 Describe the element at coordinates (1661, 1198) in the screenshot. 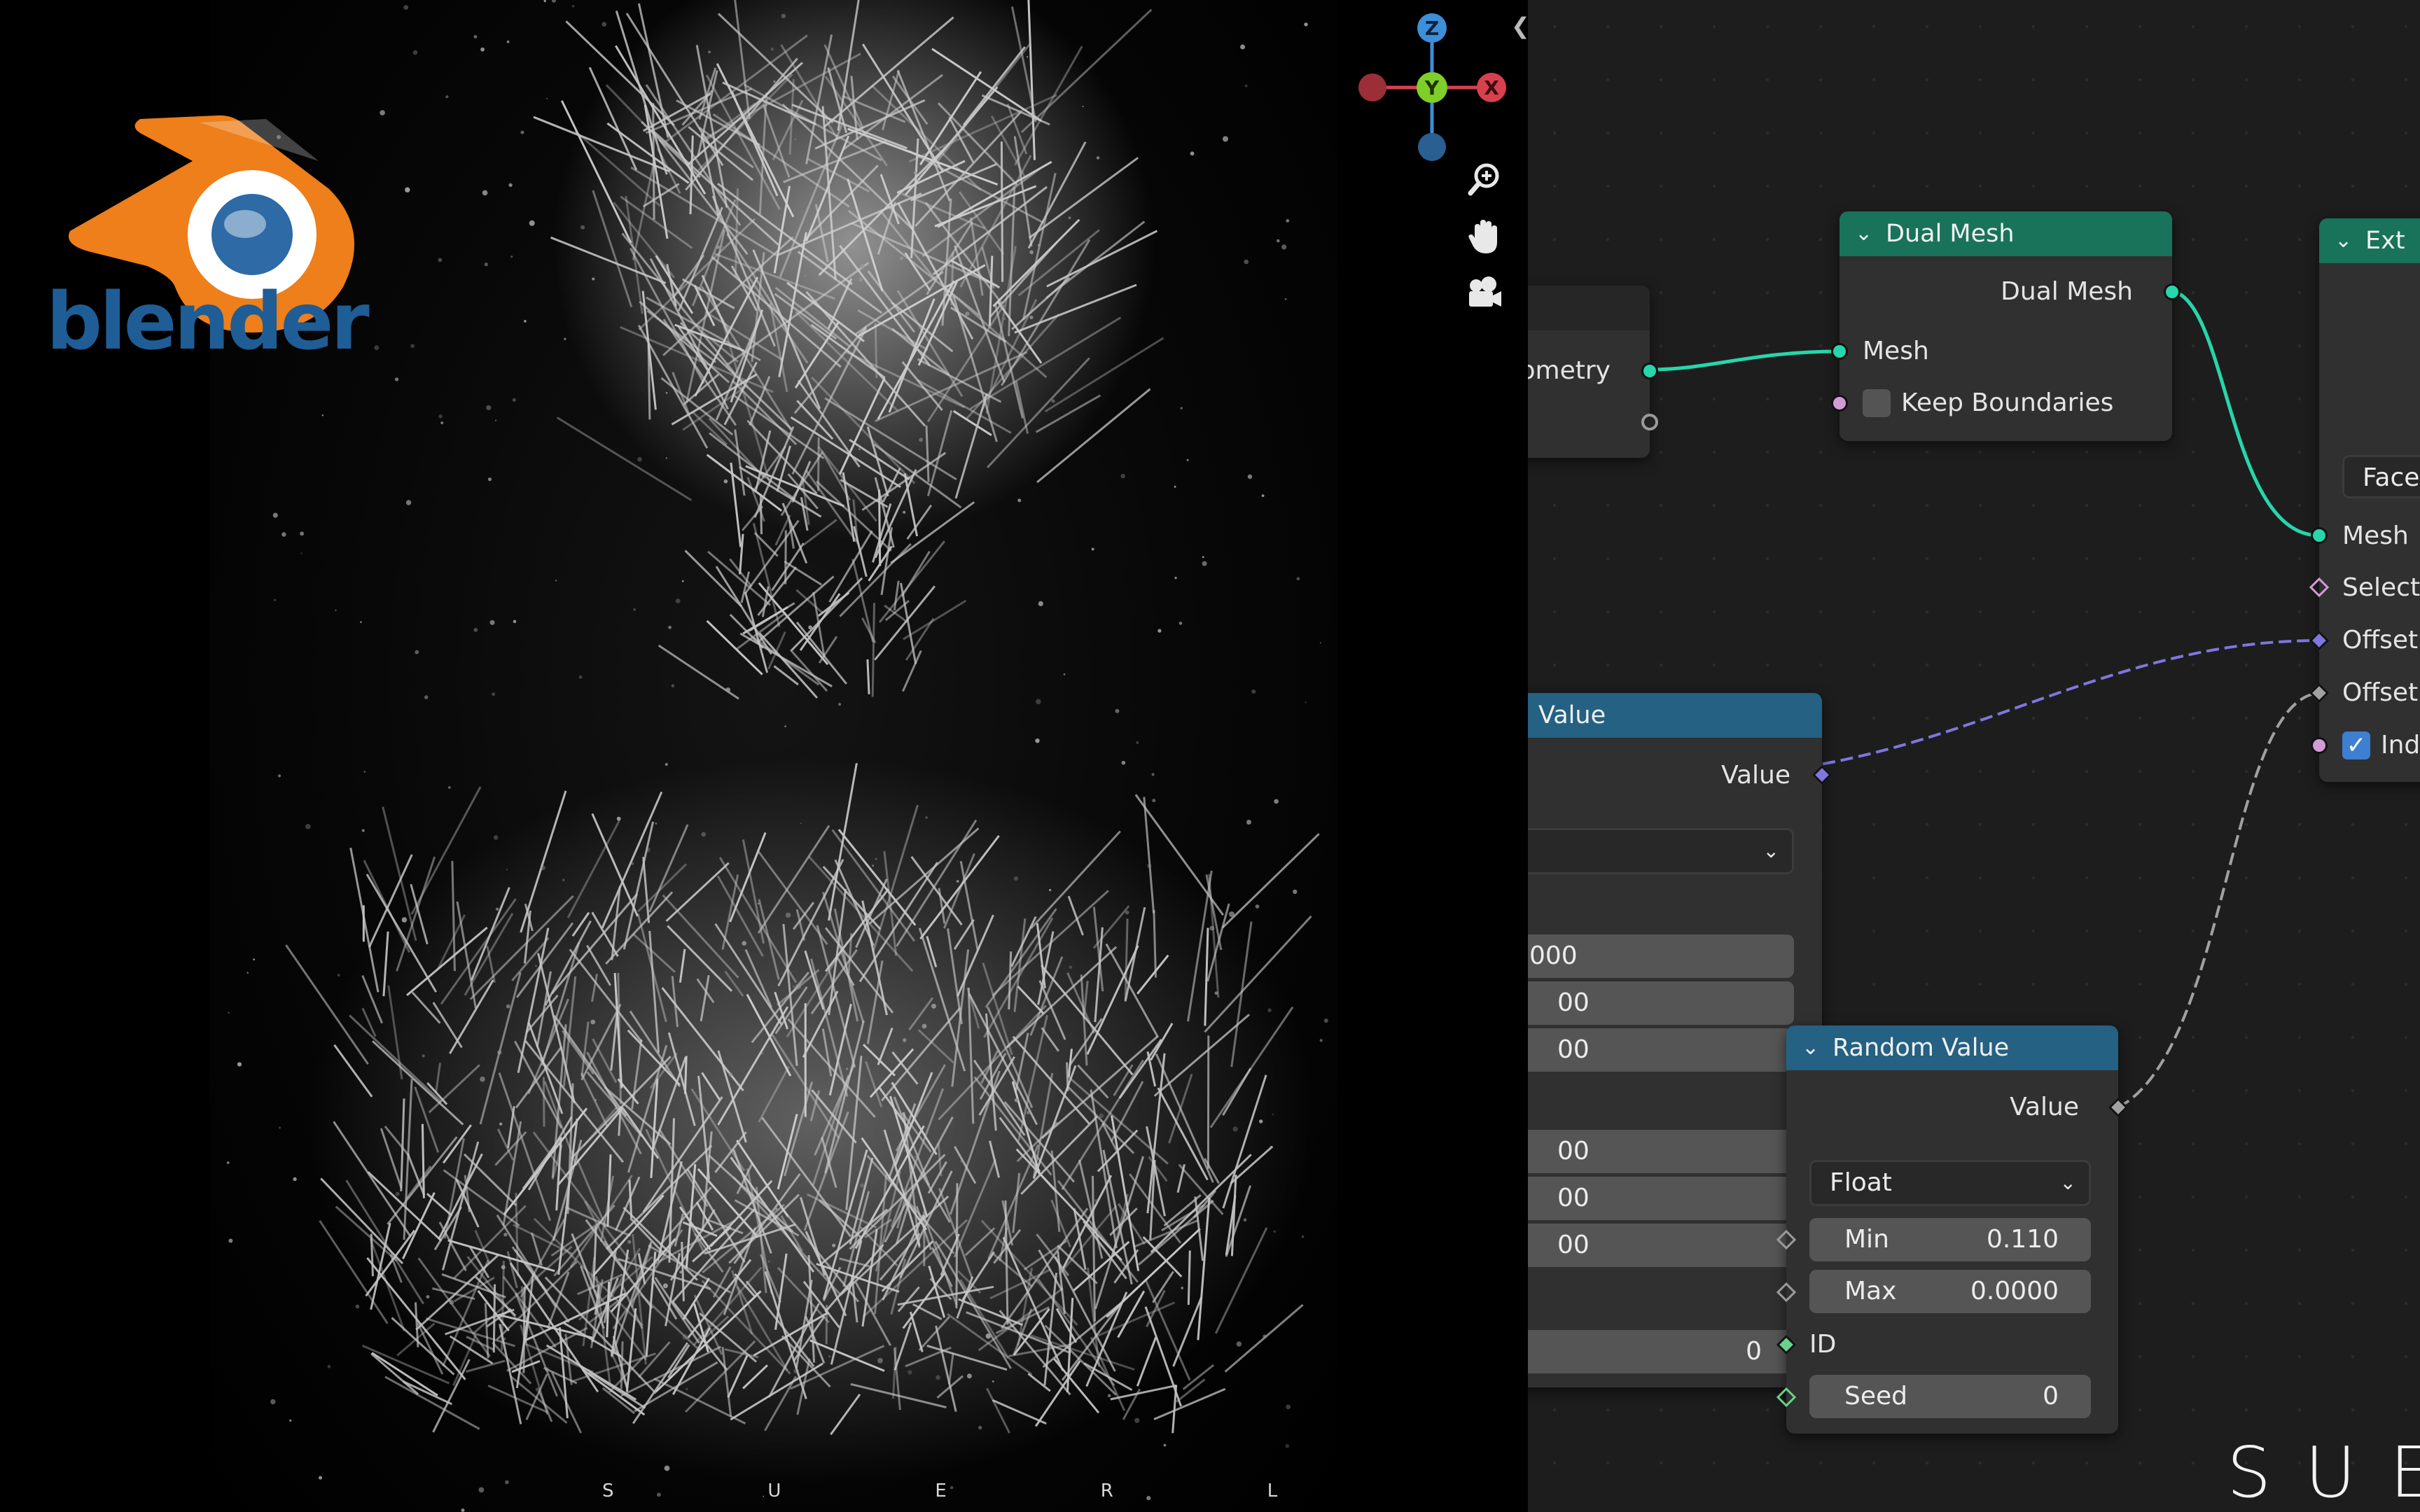

I see `max-y-field: 00` at that location.